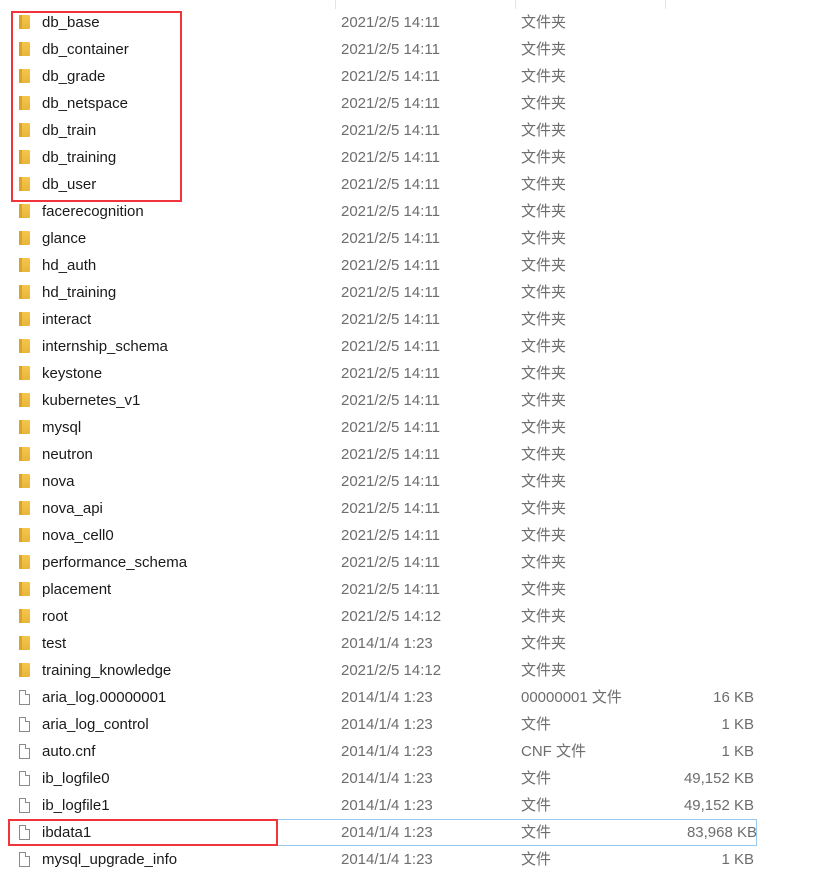 The height and width of the screenshot is (877, 823). What do you see at coordinates (71, 22) in the screenshot?
I see `item-name: db_base` at bounding box center [71, 22].